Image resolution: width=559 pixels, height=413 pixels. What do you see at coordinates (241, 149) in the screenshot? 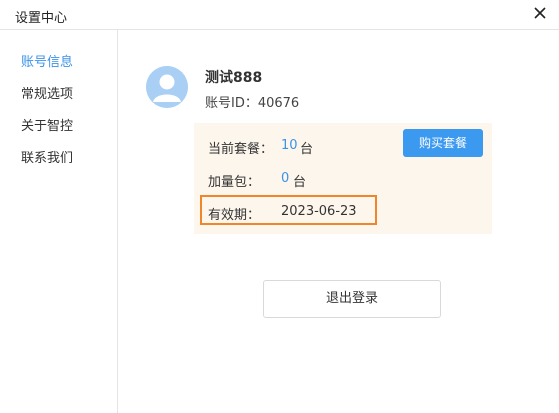
I see `current-plan-label: 当前套餐：` at bounding box center [241, 149].